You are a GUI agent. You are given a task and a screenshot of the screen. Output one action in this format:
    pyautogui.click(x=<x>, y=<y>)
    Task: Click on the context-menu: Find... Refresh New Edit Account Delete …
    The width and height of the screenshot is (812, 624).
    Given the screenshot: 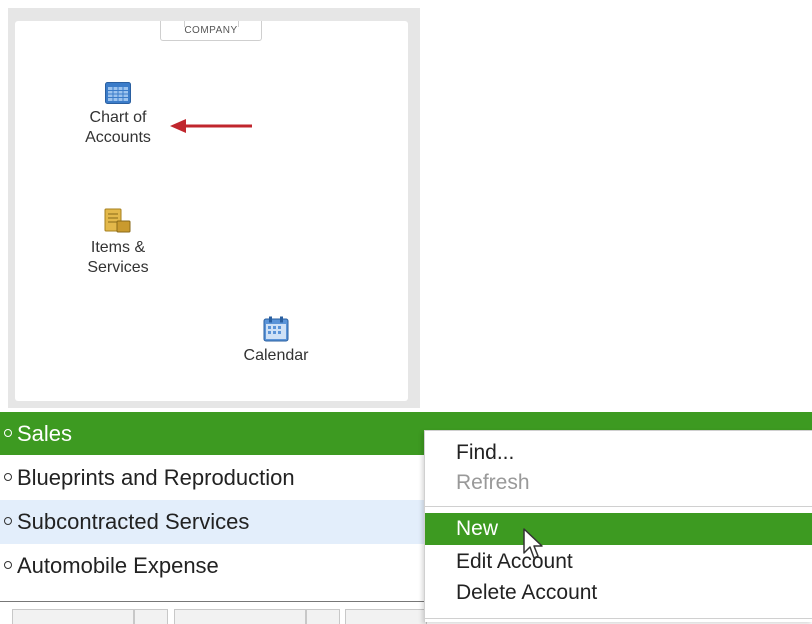 What is the action you would take?
    pyautogui.click(x=618, y=526)
    